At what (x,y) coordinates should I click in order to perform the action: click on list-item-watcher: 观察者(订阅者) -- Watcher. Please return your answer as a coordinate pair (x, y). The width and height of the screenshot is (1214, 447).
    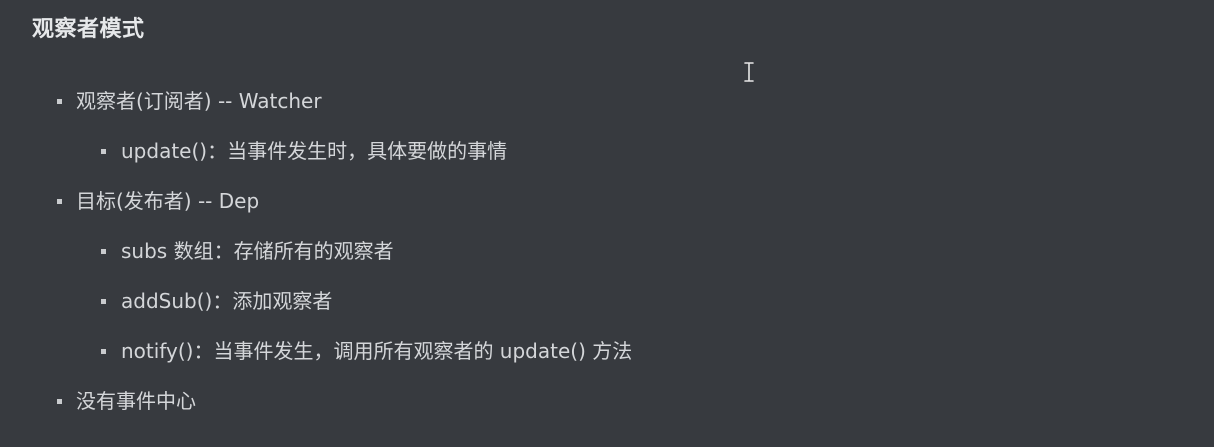
    Looking at the image, I should click on (199, 101).